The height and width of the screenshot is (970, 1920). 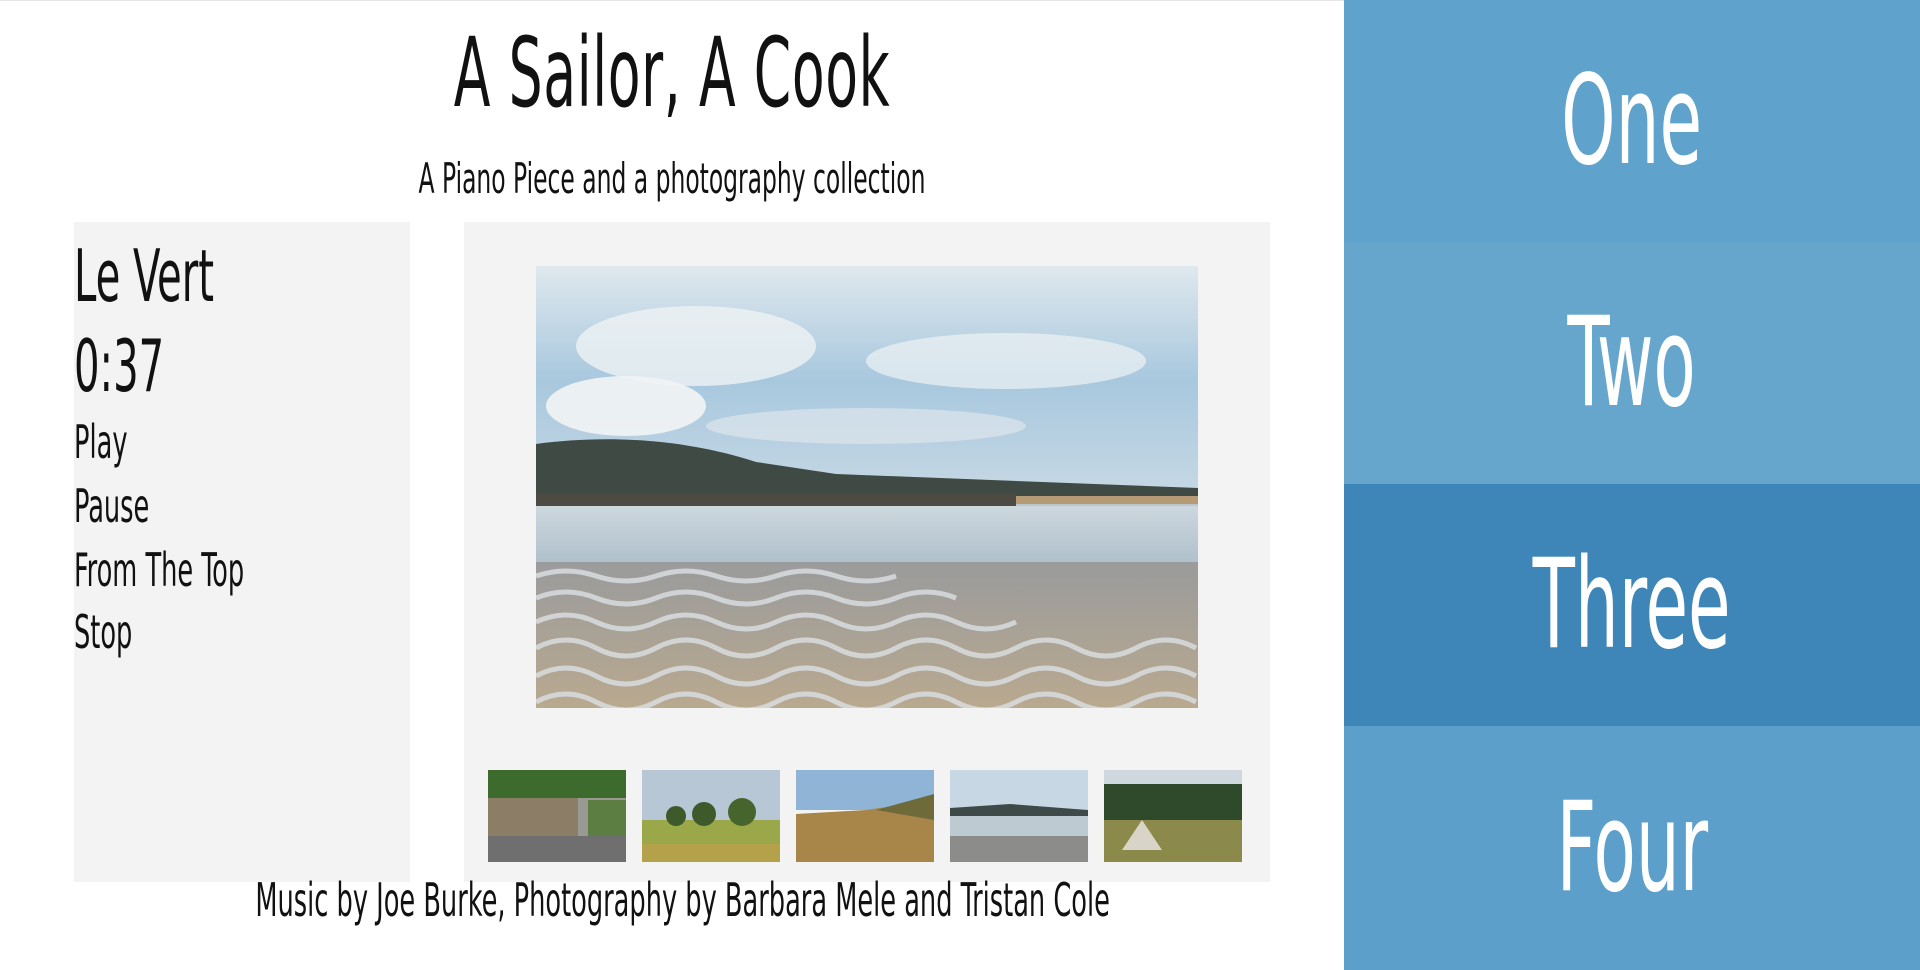 I want to click on tent-field-photo, so click(x=1173, y=816).